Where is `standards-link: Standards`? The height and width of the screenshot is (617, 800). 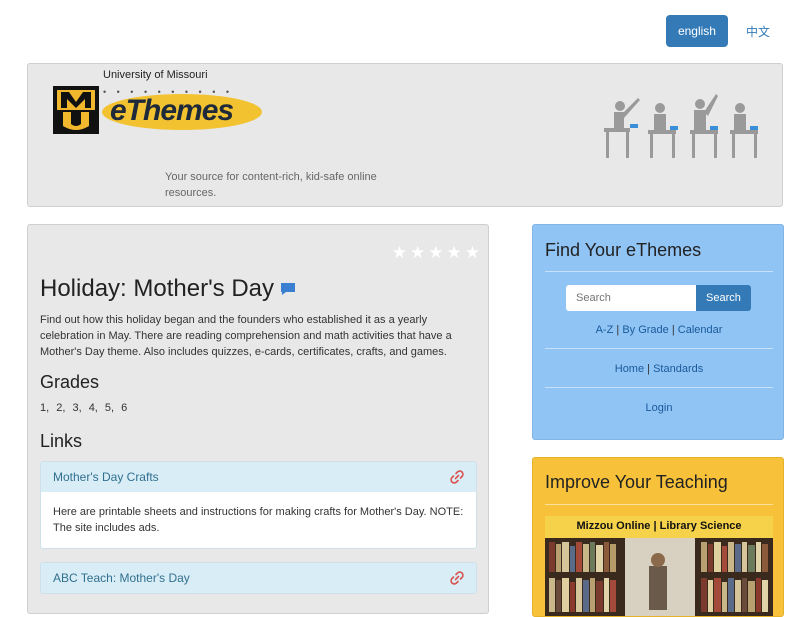 standards-link: Standards is located at coordinates (678, 369).